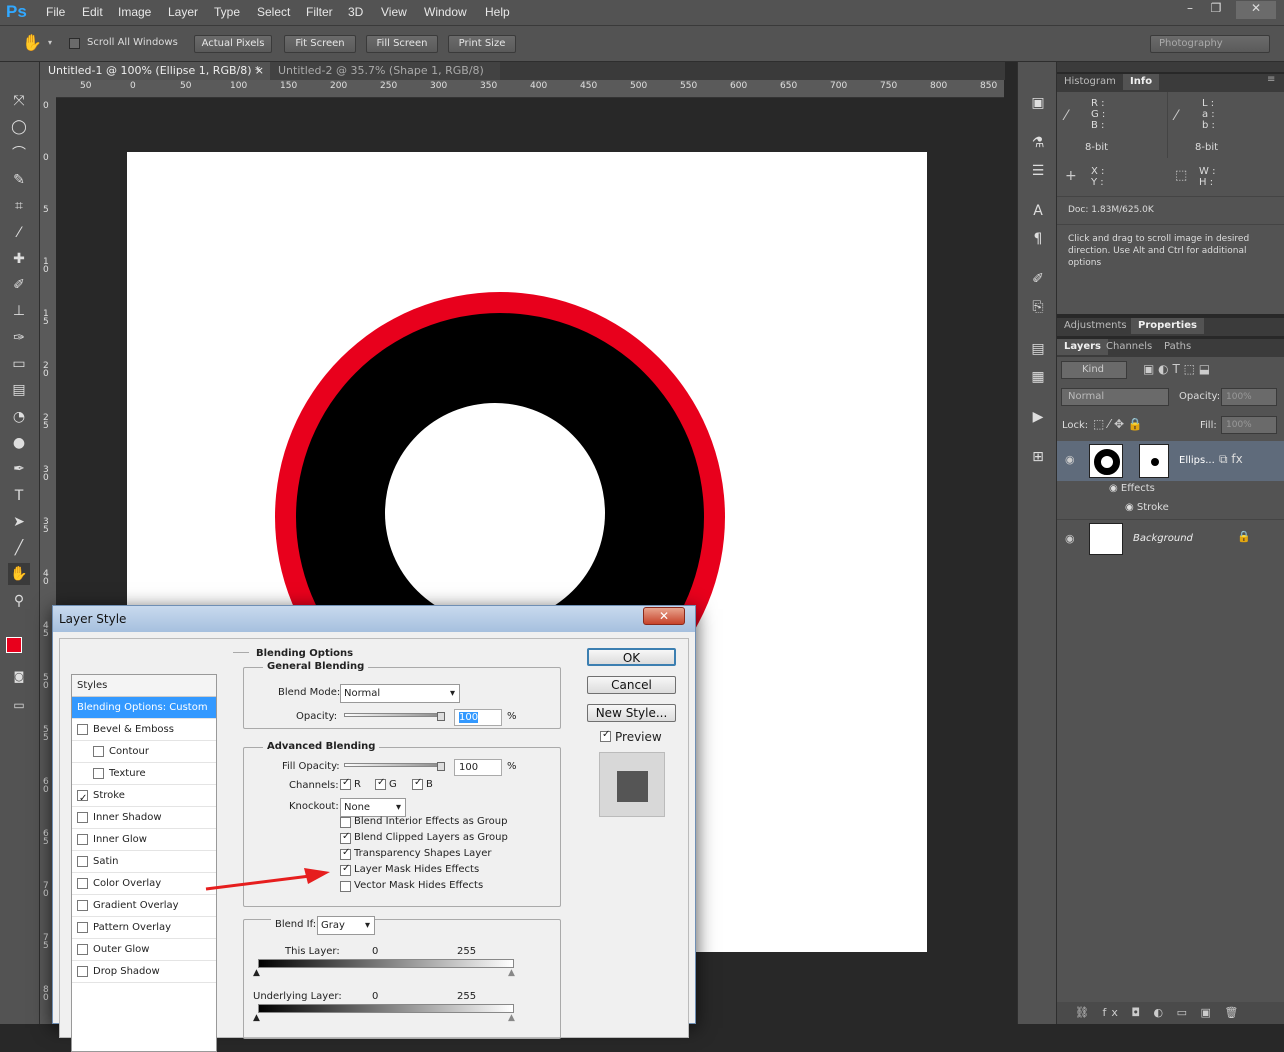 This screenshot has height=1052, width=1284. I want to click on opacity-input: 100, so click(478, 717).